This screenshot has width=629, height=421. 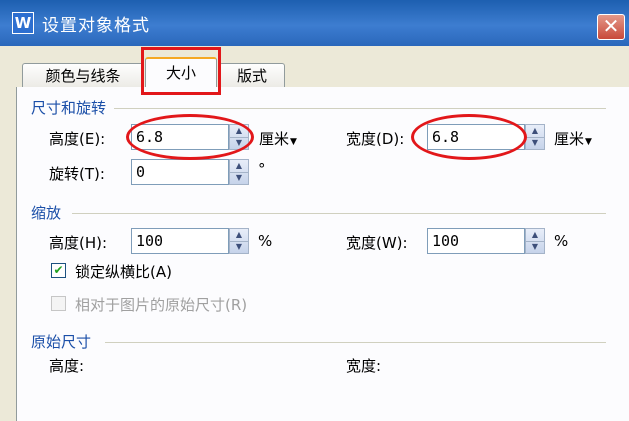 I want to click on height-input: 6.8, so click(x=180, y=137).